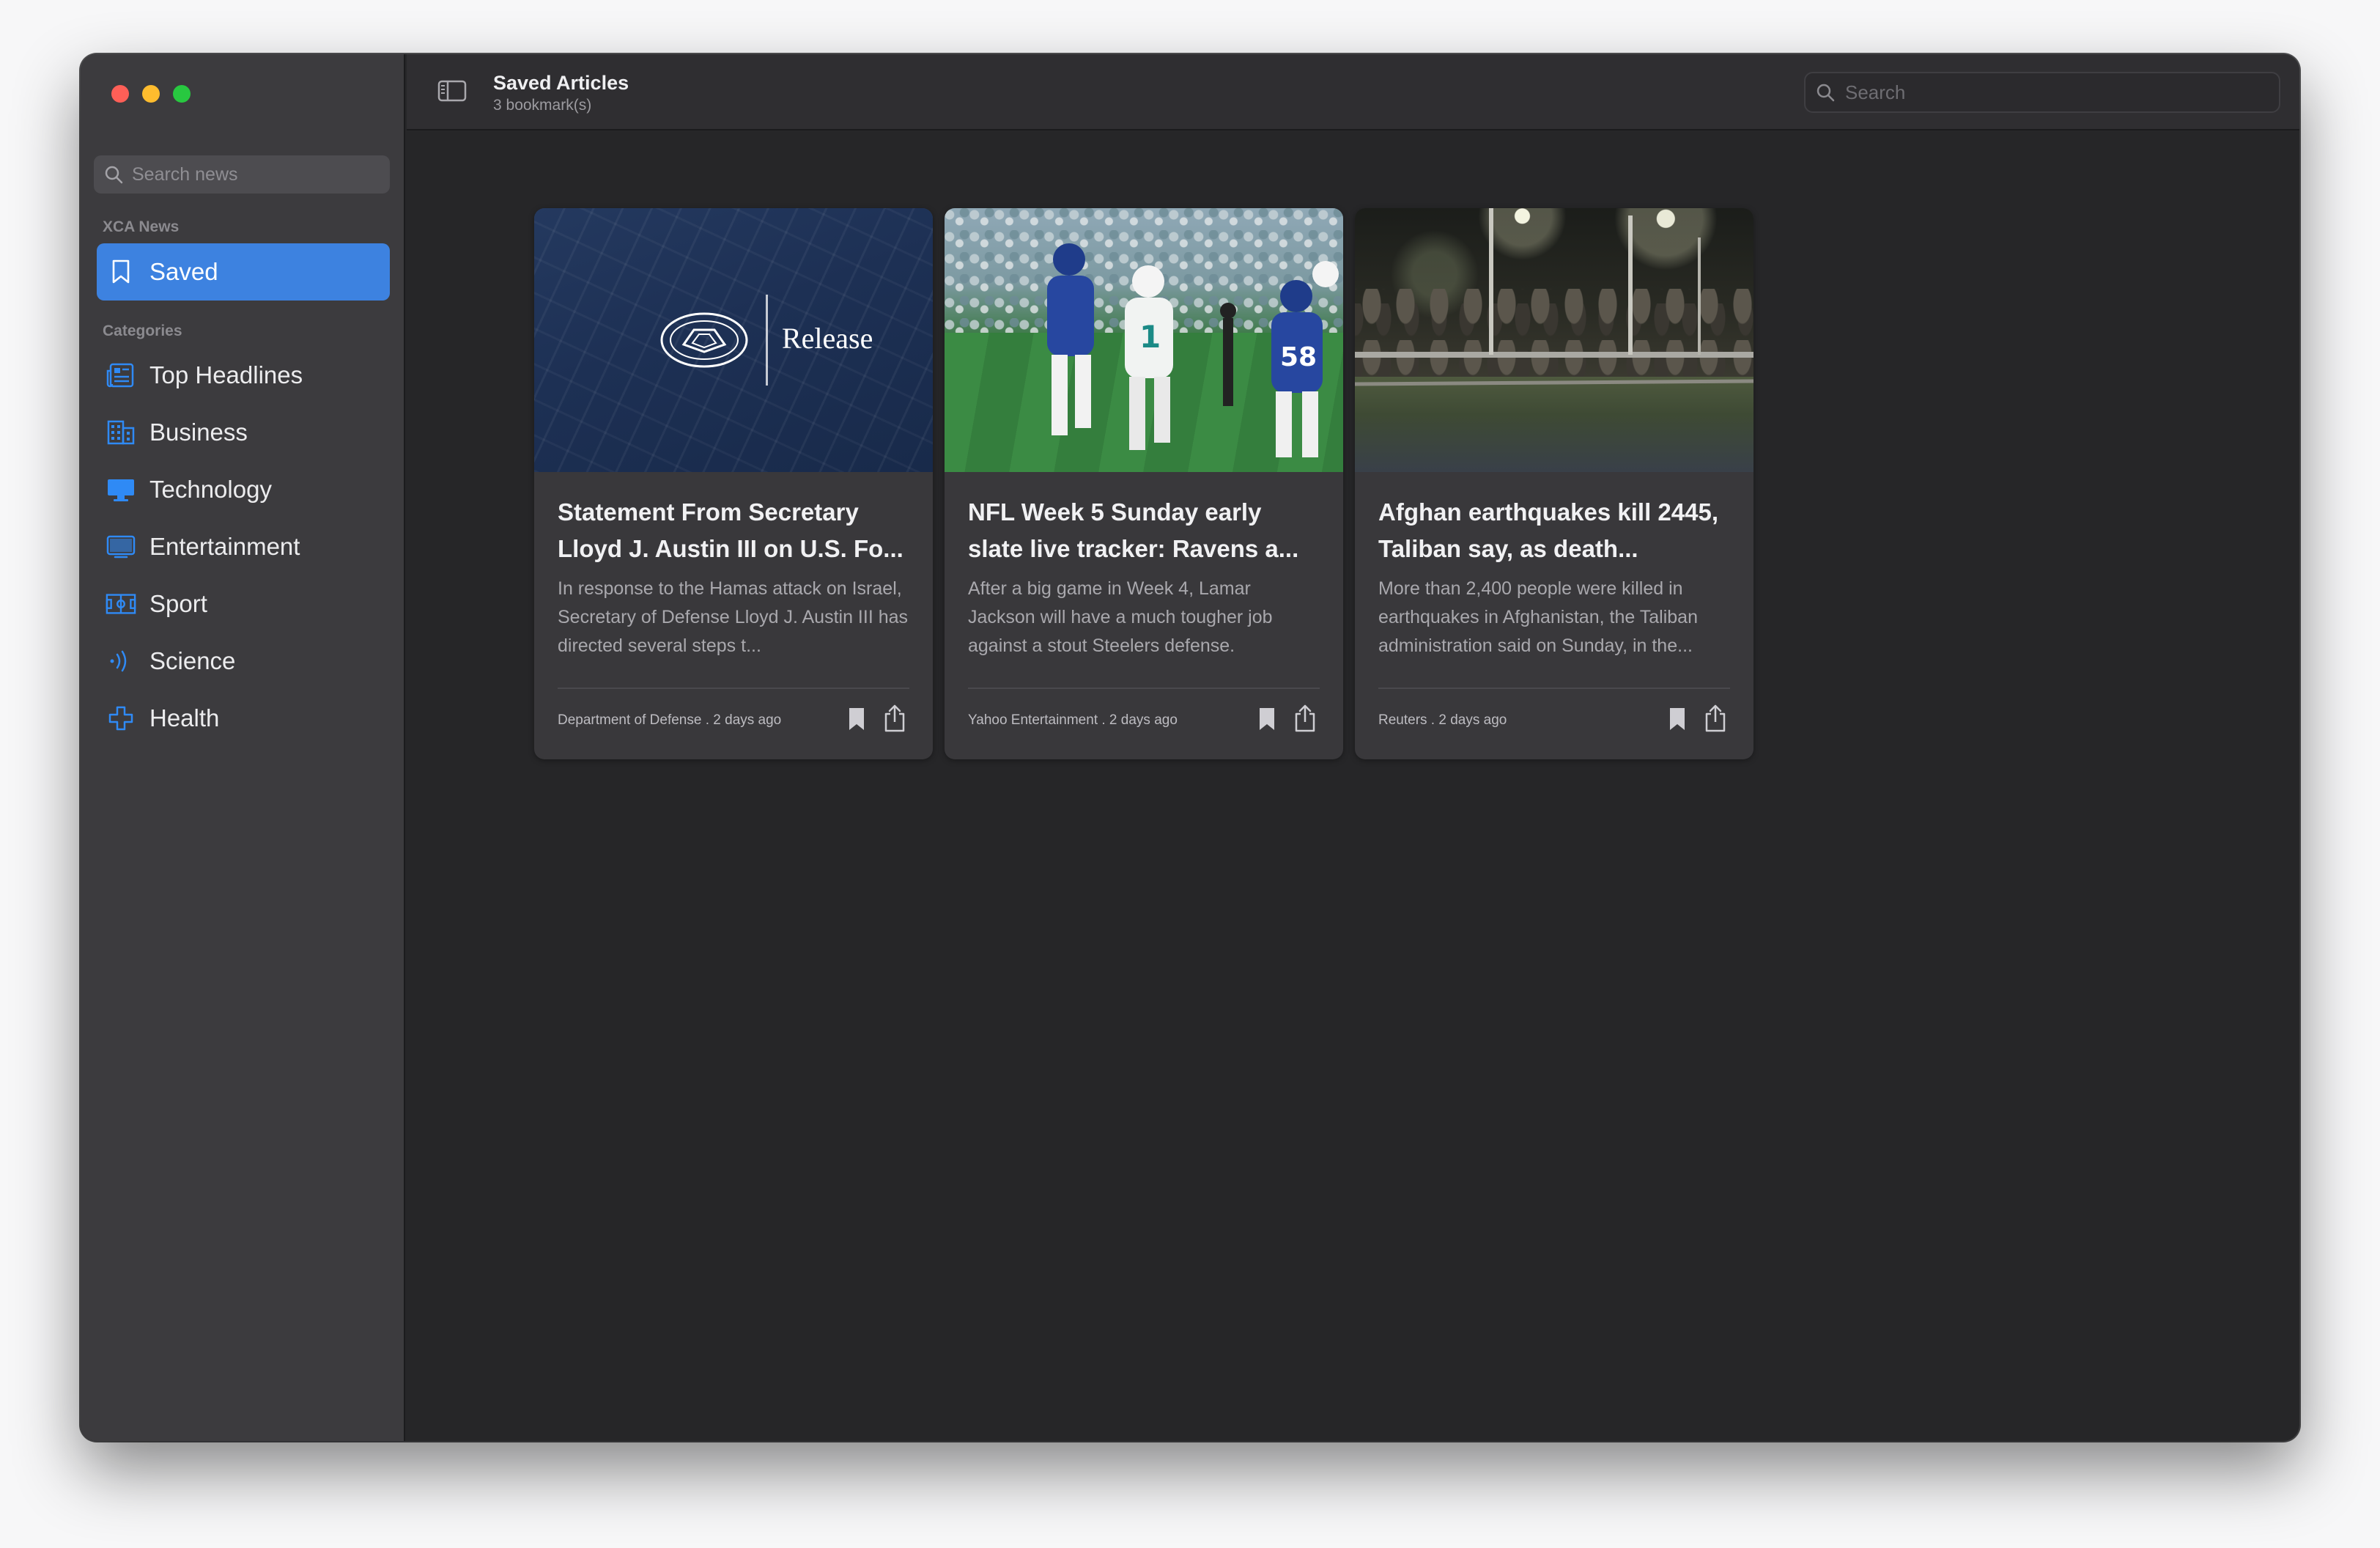 Image resolution: width=2380 pixels, height=1548 pixels. I want to click on cross-icon, so click(121, 718).